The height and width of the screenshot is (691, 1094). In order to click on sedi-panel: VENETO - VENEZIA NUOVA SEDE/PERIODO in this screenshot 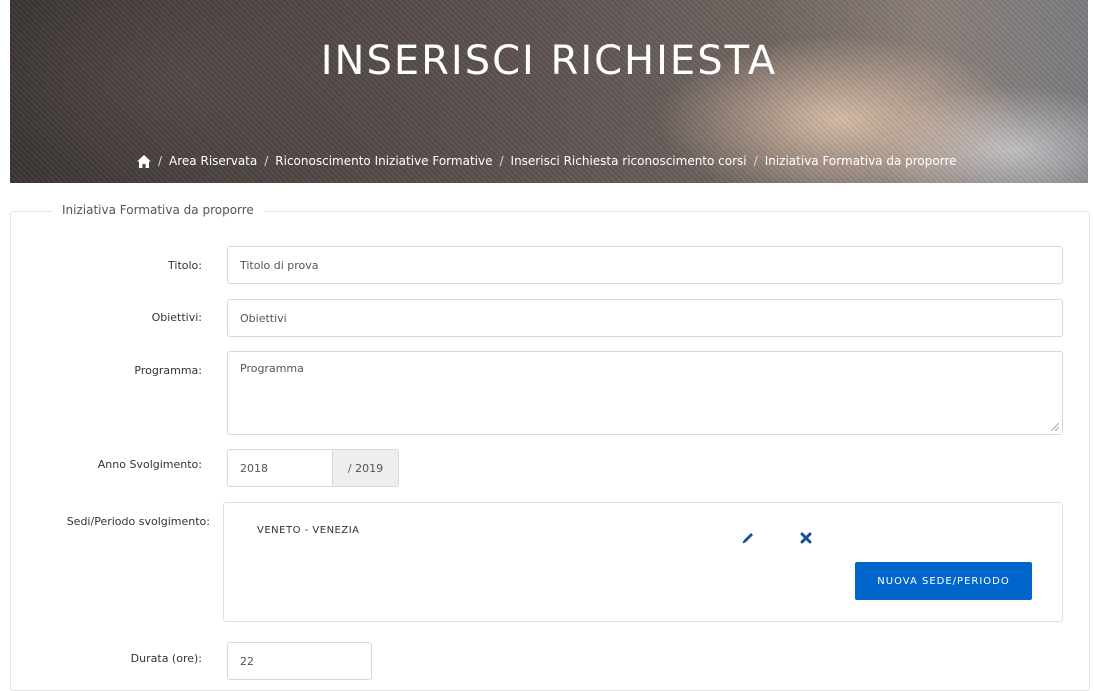, I will do `click(643, 562)`.